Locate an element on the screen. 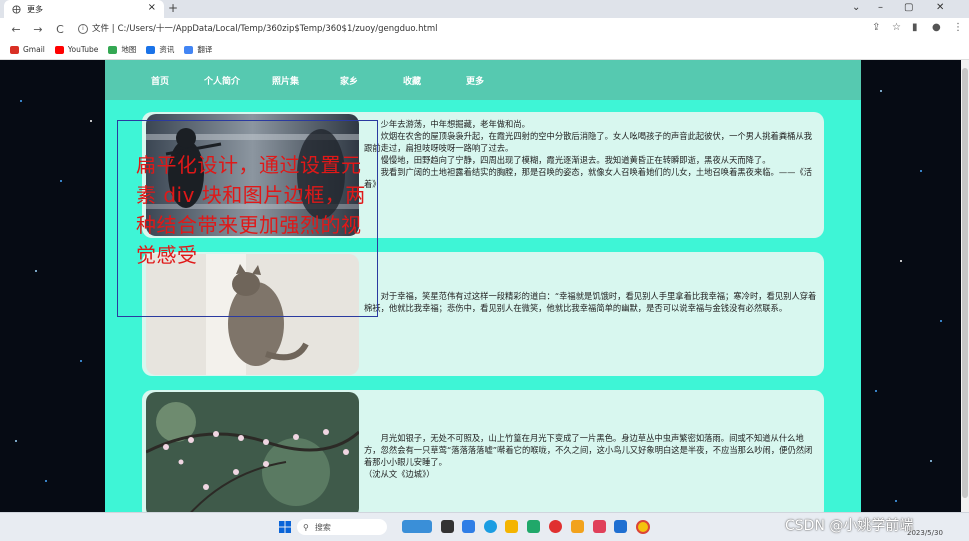 Image resolution: width=969 pixels, height=541 pixels. bookmark-youtube: YouTube is located at coordinates (76, 49).